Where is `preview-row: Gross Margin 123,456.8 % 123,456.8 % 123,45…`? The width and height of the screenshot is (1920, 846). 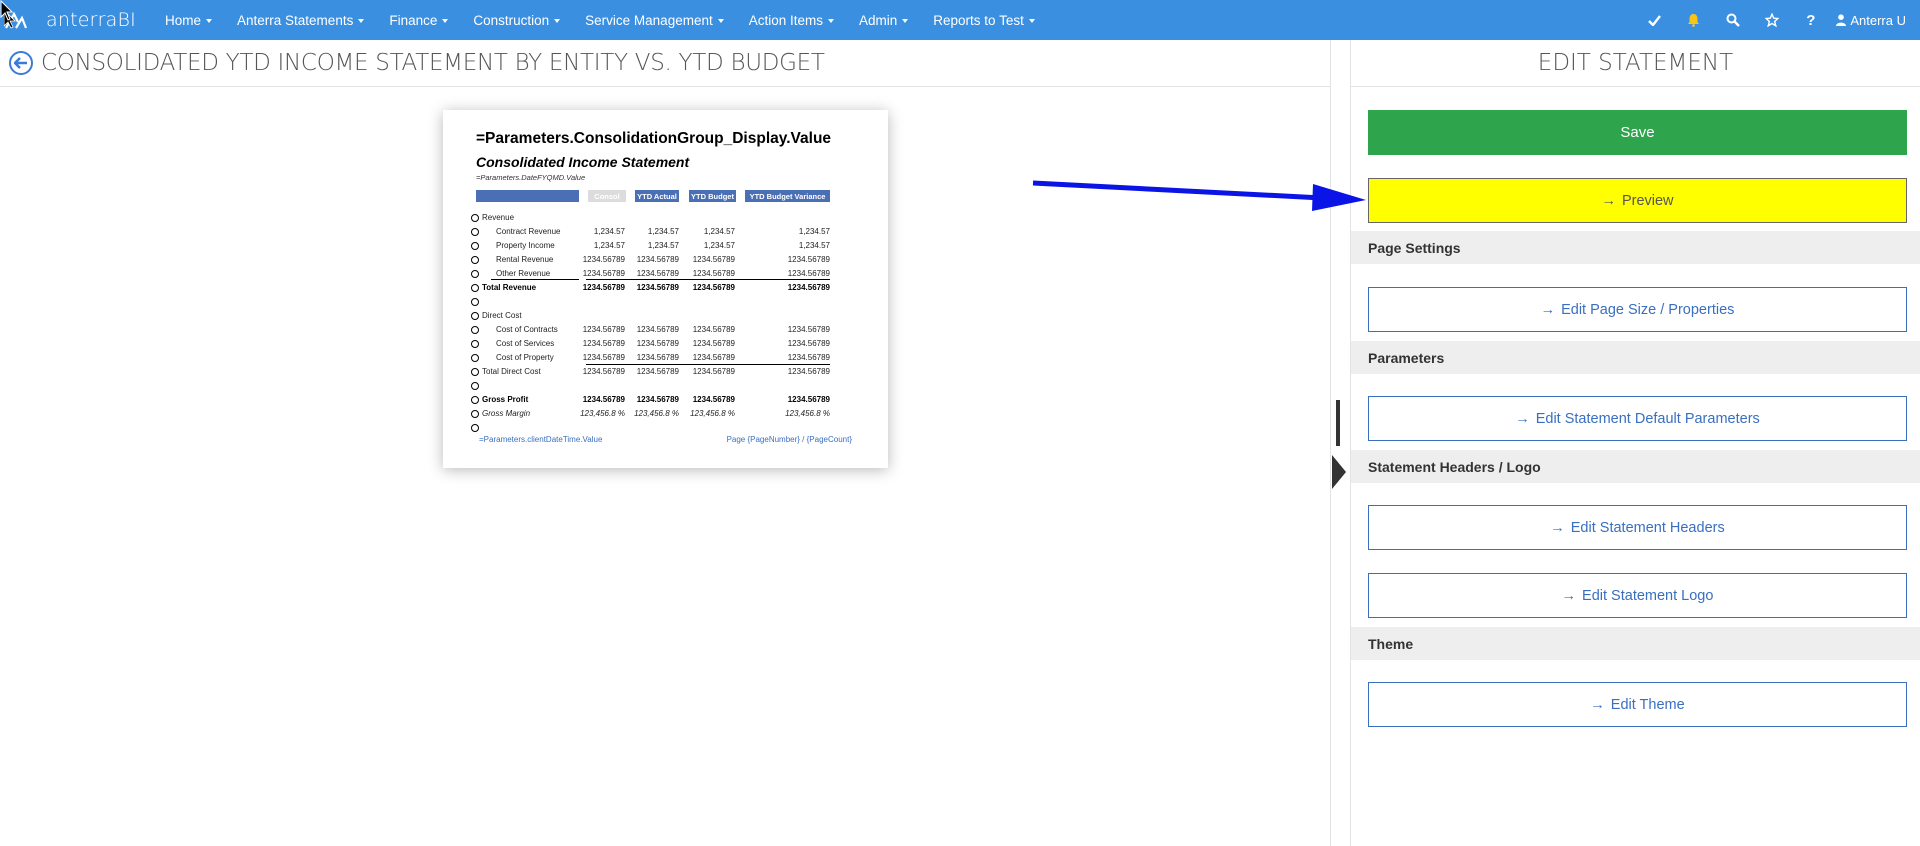
preview-row: Gross Margin 123,456.8 % 123,456.8 % 123,45… is located at coordinates (668, 414).